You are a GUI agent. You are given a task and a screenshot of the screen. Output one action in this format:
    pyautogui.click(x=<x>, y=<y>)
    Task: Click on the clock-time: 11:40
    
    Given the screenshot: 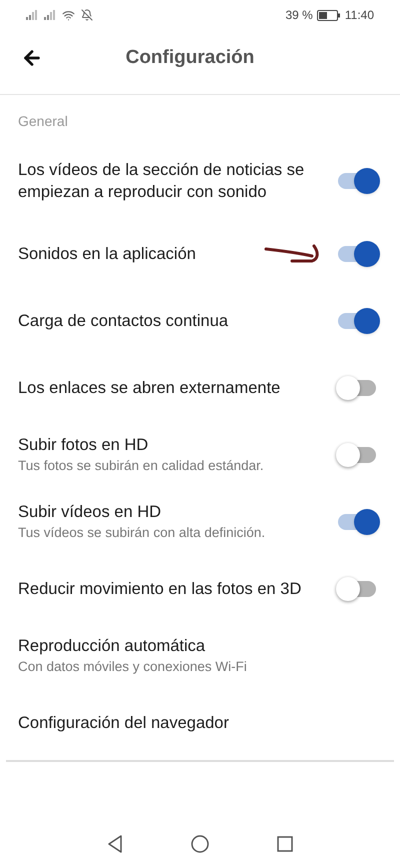 What is the action you would take?
    pyautogui.click(x=359, y=15)
    